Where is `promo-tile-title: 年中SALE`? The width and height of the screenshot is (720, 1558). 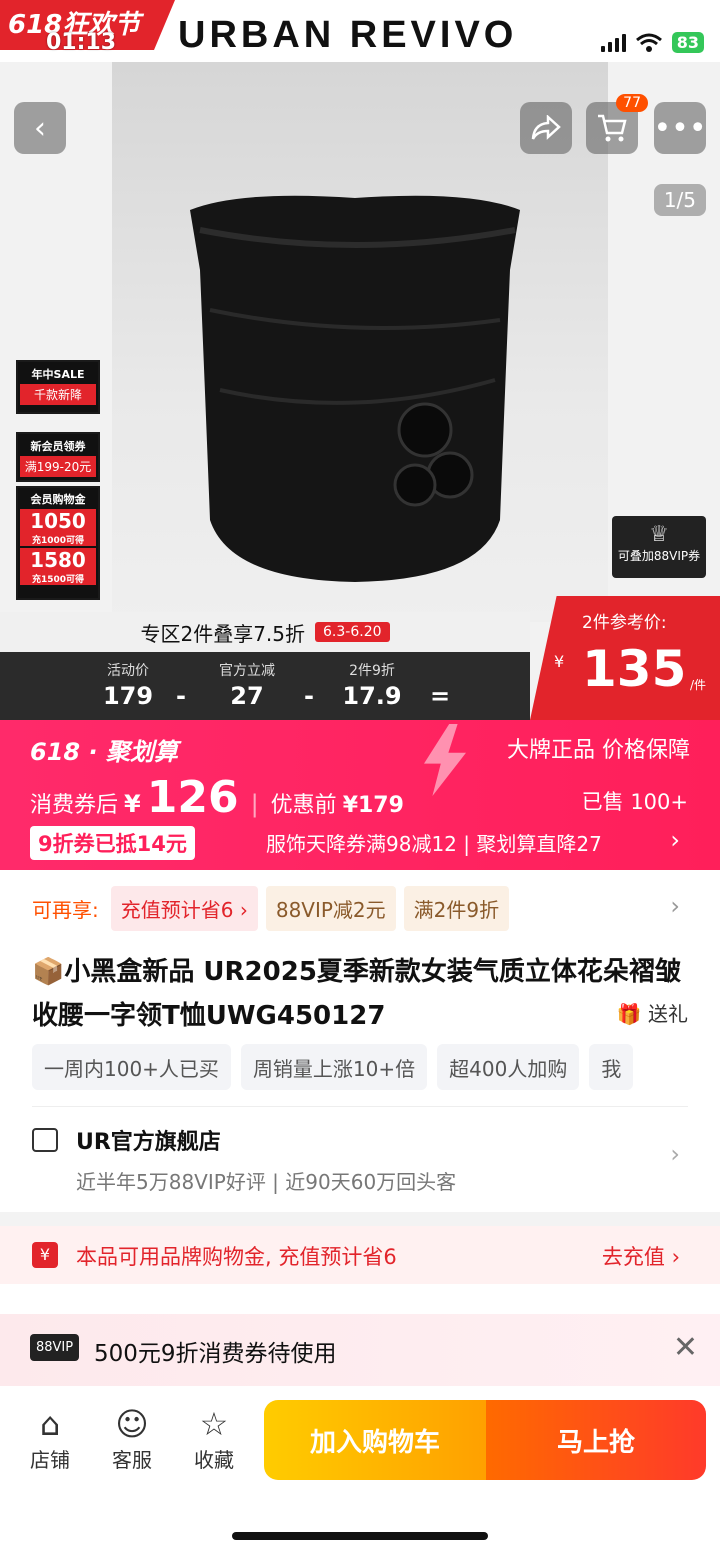
promo-tile-title: 年中SALE is located at coordinates (58, 374).